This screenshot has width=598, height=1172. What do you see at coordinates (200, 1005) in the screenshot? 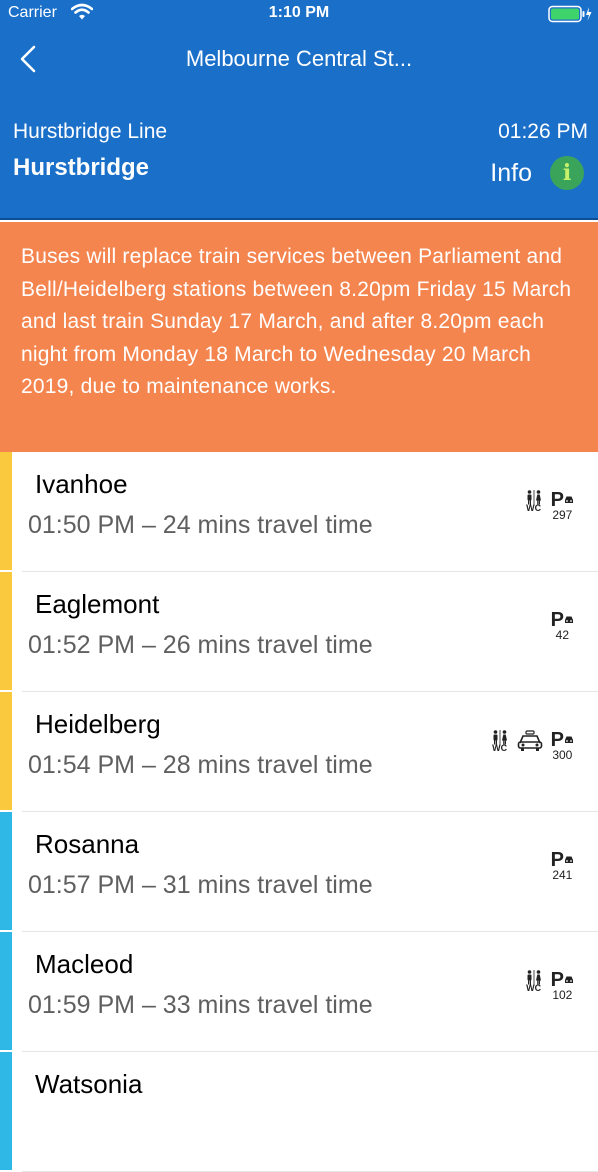
I see `travel-time: 01:59 PM – 33 mins travel time` at bounding box center [200, 1005].